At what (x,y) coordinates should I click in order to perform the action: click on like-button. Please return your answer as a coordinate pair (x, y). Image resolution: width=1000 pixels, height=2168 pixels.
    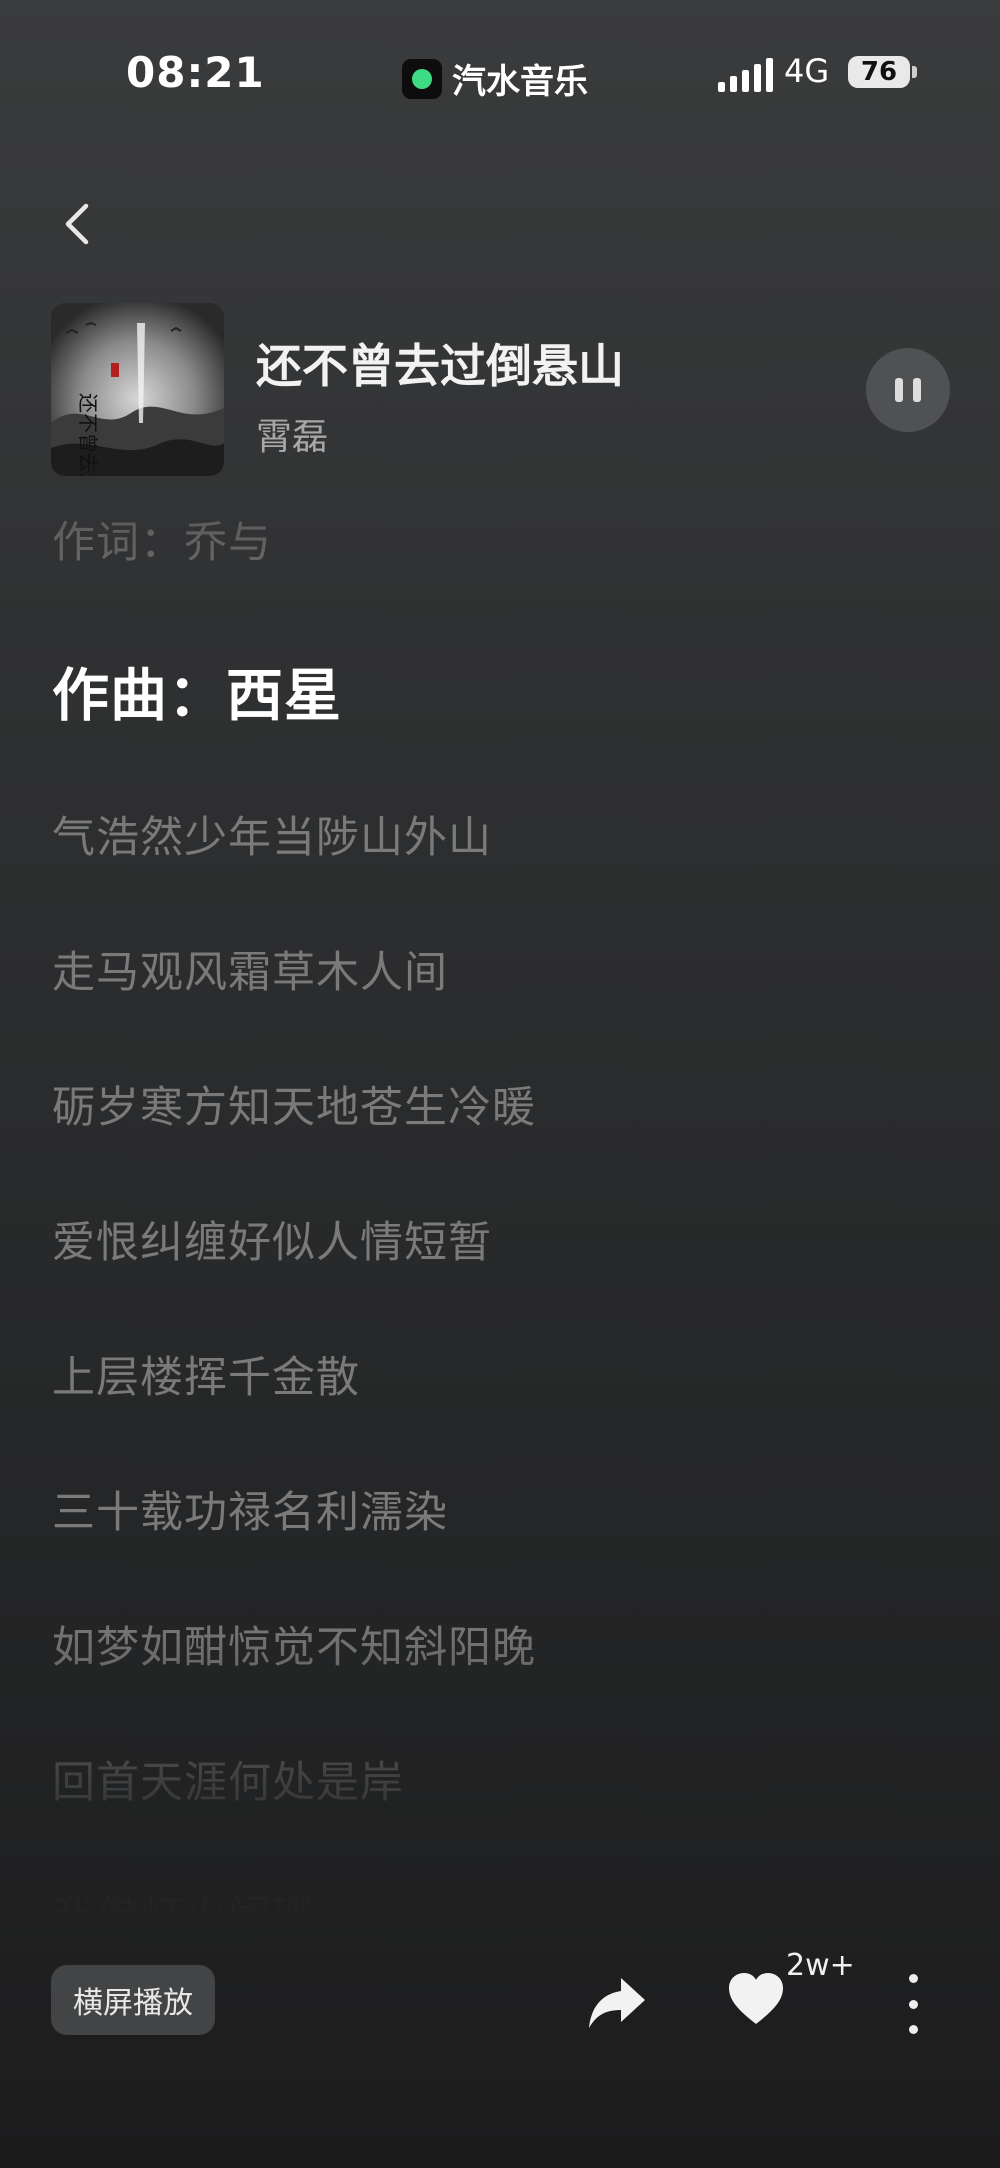
    Looking at the image, I should click on (756, 2000).